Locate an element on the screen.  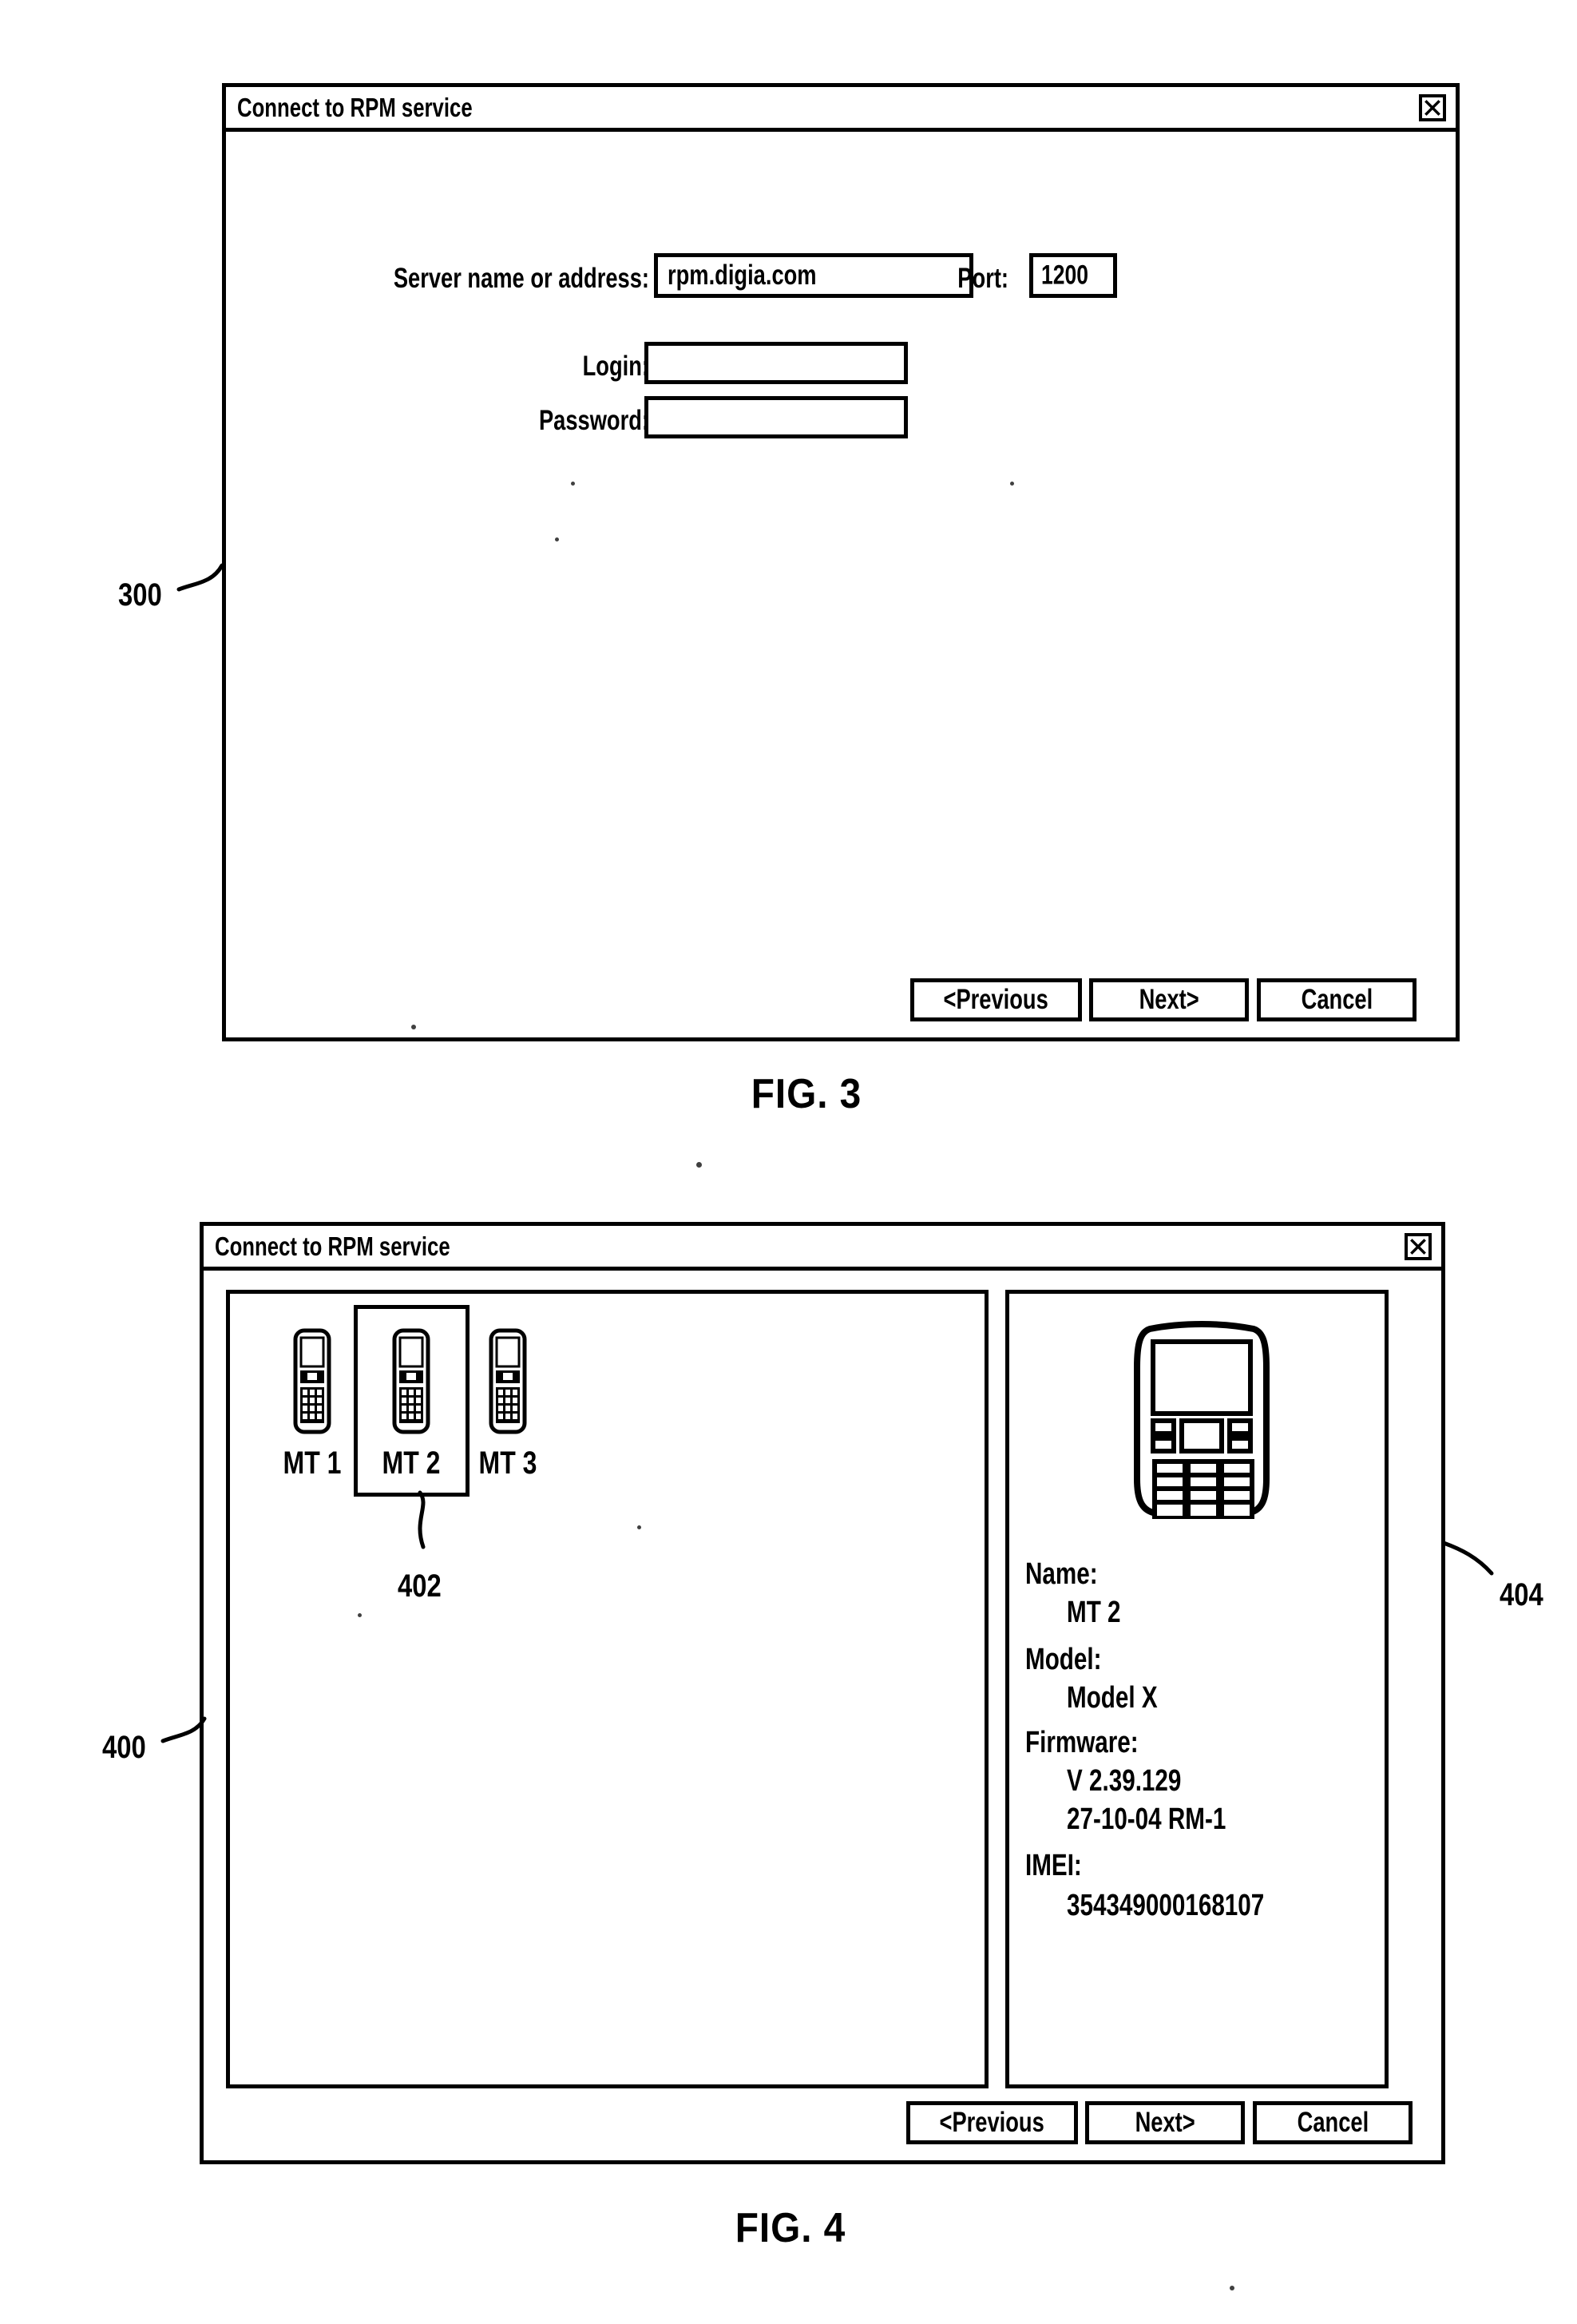
server-name-label: Server name or address: is located at coordinates (521, 278).